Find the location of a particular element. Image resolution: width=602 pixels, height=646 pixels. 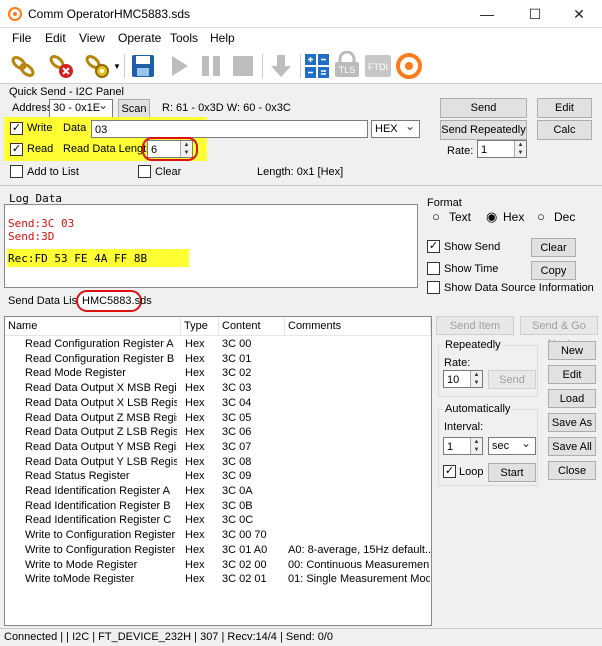

save-icon is located at coordinates (143, 66).